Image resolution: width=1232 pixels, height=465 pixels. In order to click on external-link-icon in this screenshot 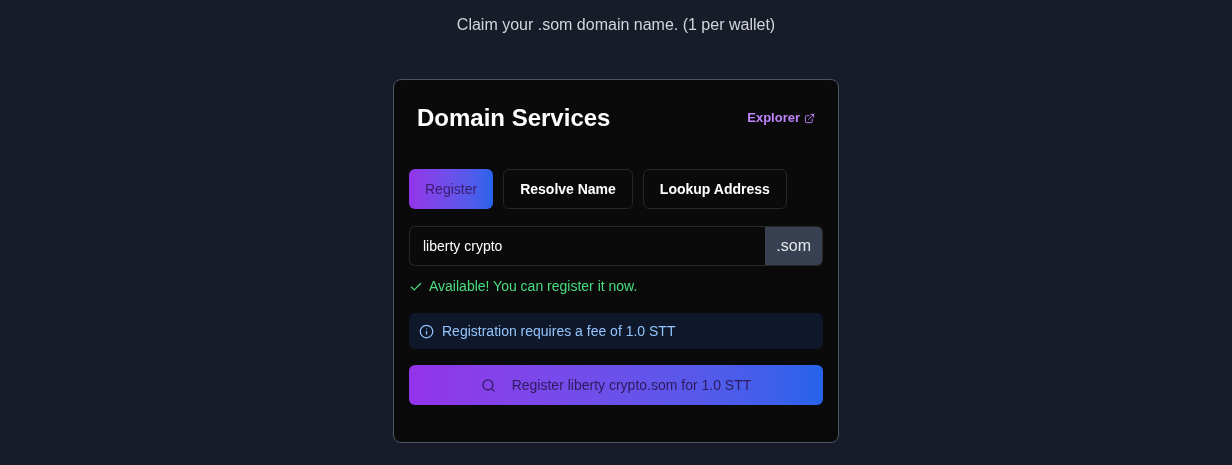, I will do `click(809, 118)`.